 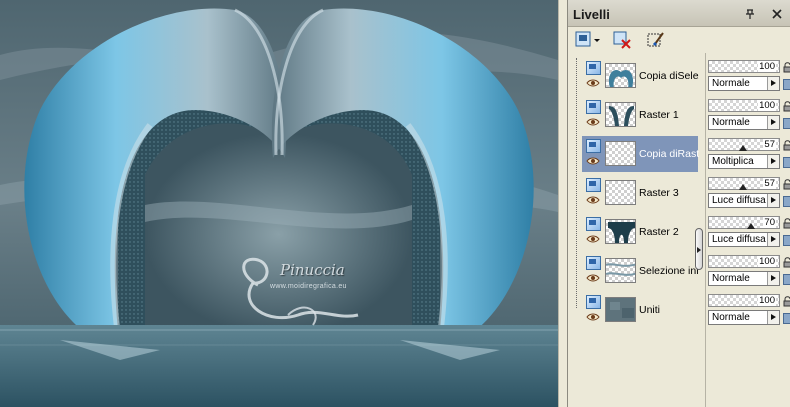 I want to click on close-icon, so click(x=777, y=14).